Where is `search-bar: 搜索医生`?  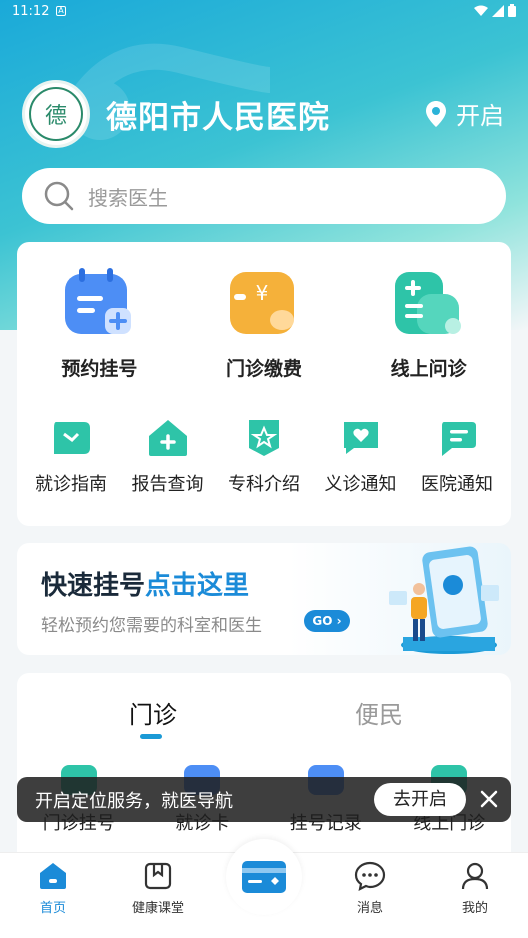
search-bar: 搜索医生 is located at coordinates (264, 196).